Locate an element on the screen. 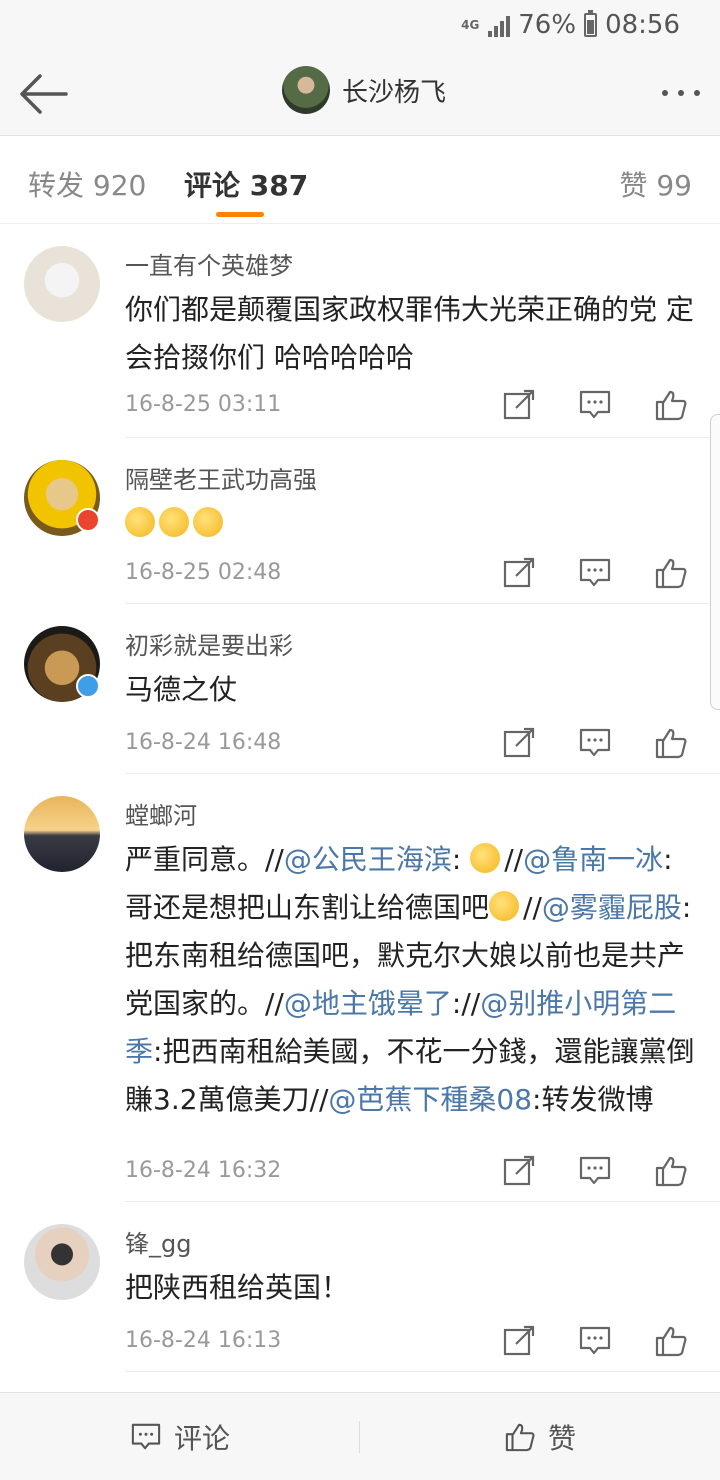  back-arrow-icon is located at coordinates (44, 94).